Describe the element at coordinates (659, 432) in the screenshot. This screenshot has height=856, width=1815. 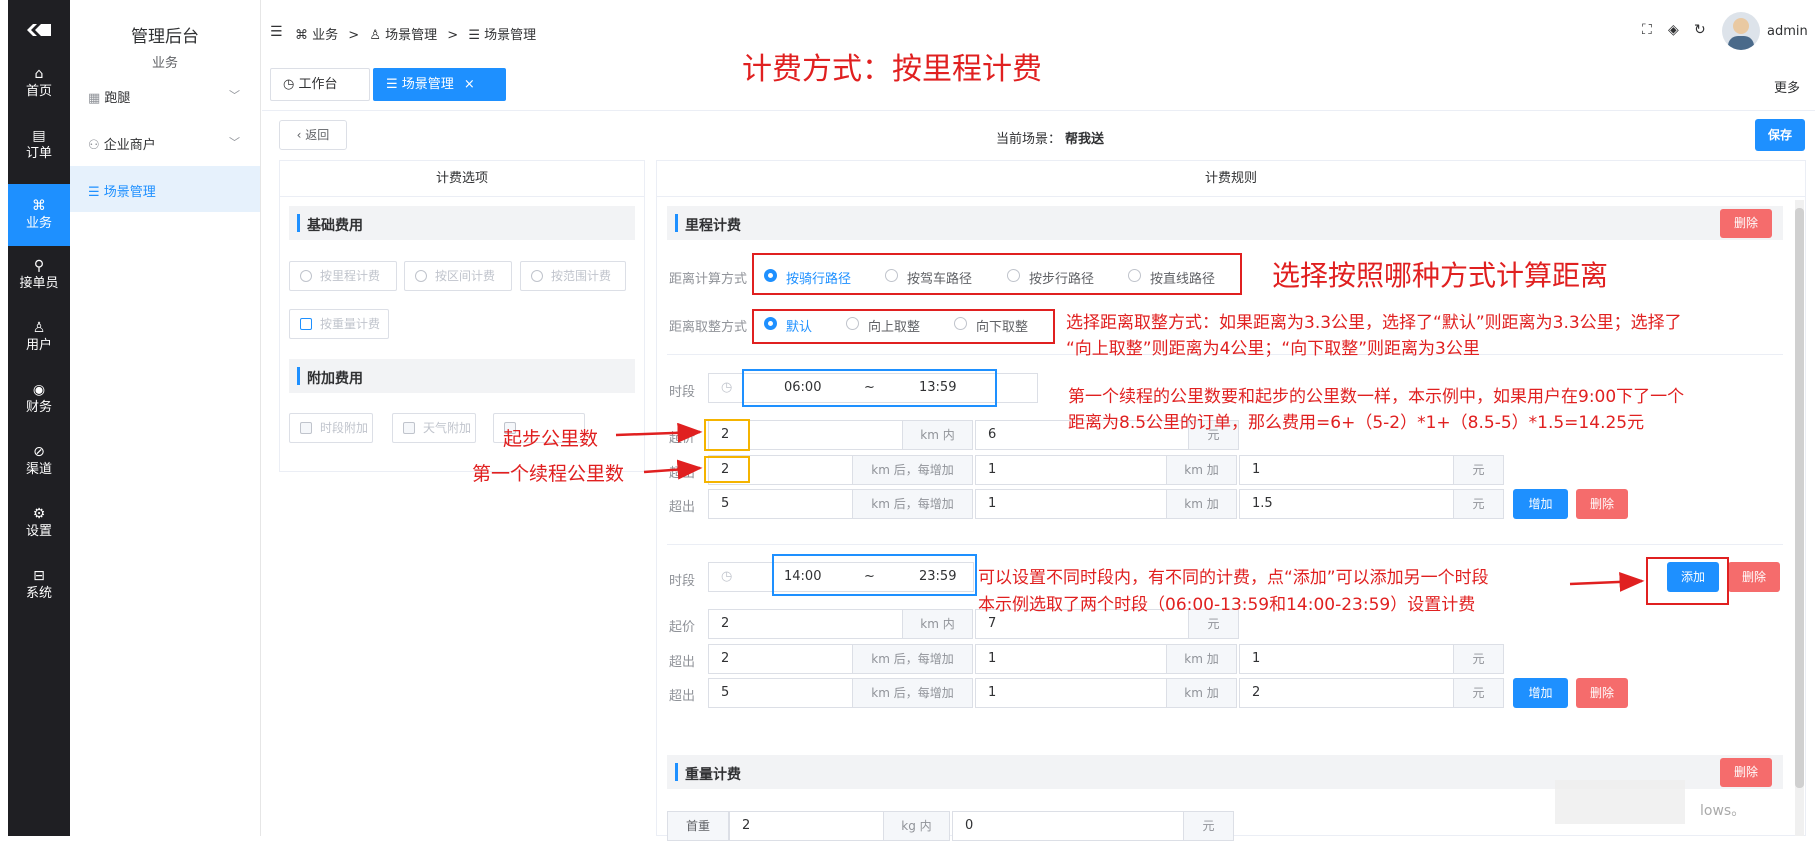
I see `arrow-start-km` at that location.